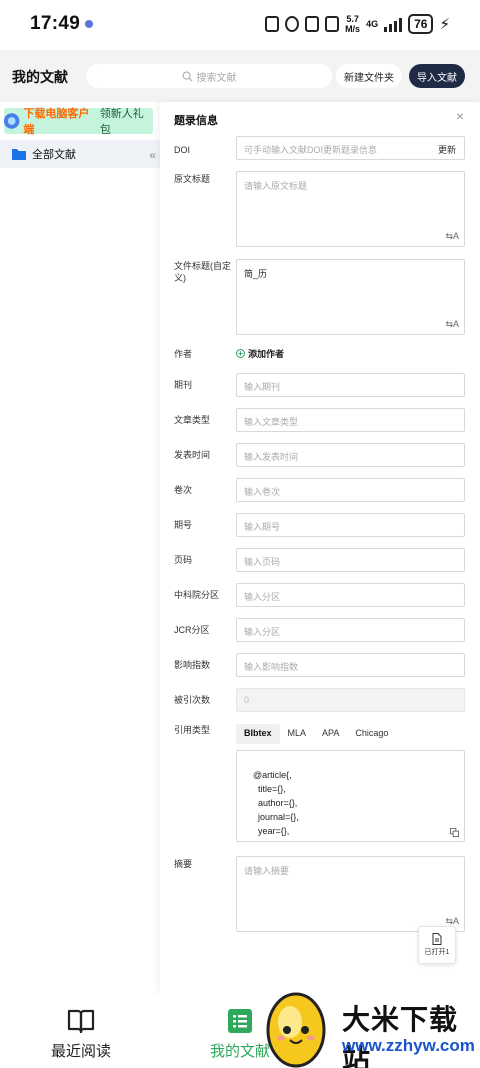  Describe the element at coordinates (260, 353) in the screenshot. I see `add-author-button: + 添加作者` at that location.